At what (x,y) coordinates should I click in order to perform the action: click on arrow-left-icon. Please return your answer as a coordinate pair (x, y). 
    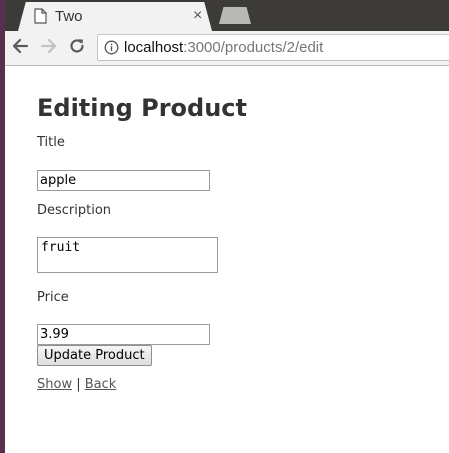
    Looking at the image, I should click on (20, 48).